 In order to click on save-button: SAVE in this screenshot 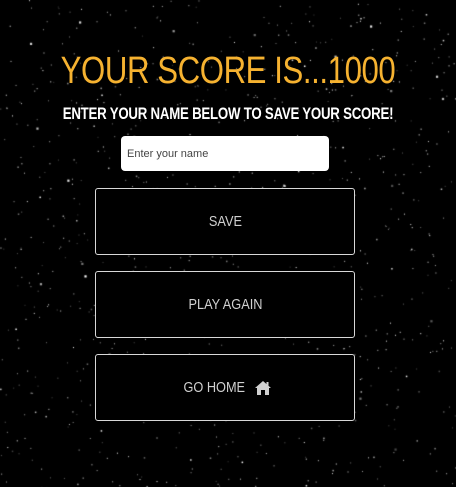, I will do `click(225, 221)`.